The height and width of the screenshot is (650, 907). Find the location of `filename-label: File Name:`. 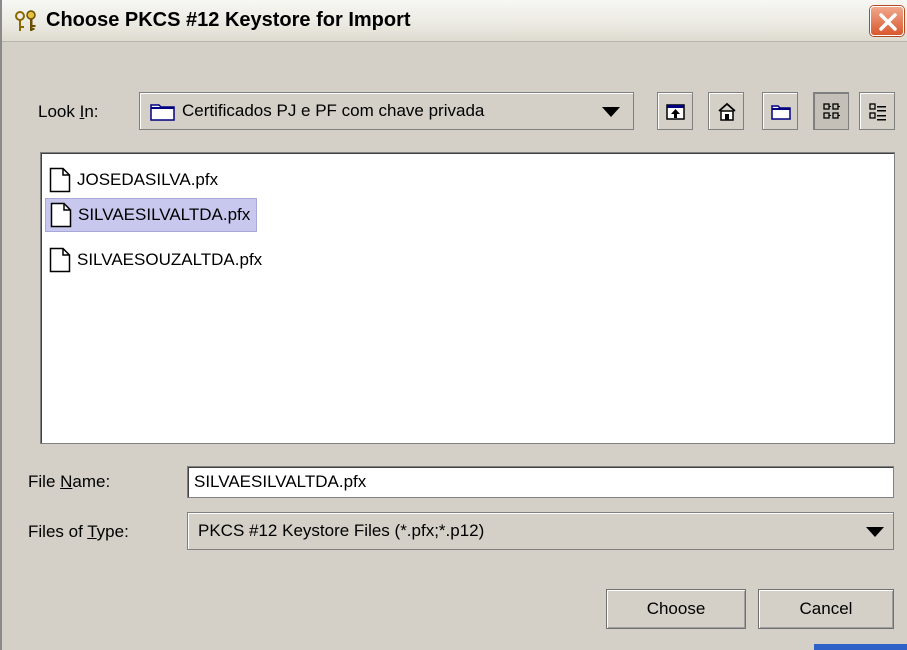

filename-label: File Name: is located at coordinates (69, 482).